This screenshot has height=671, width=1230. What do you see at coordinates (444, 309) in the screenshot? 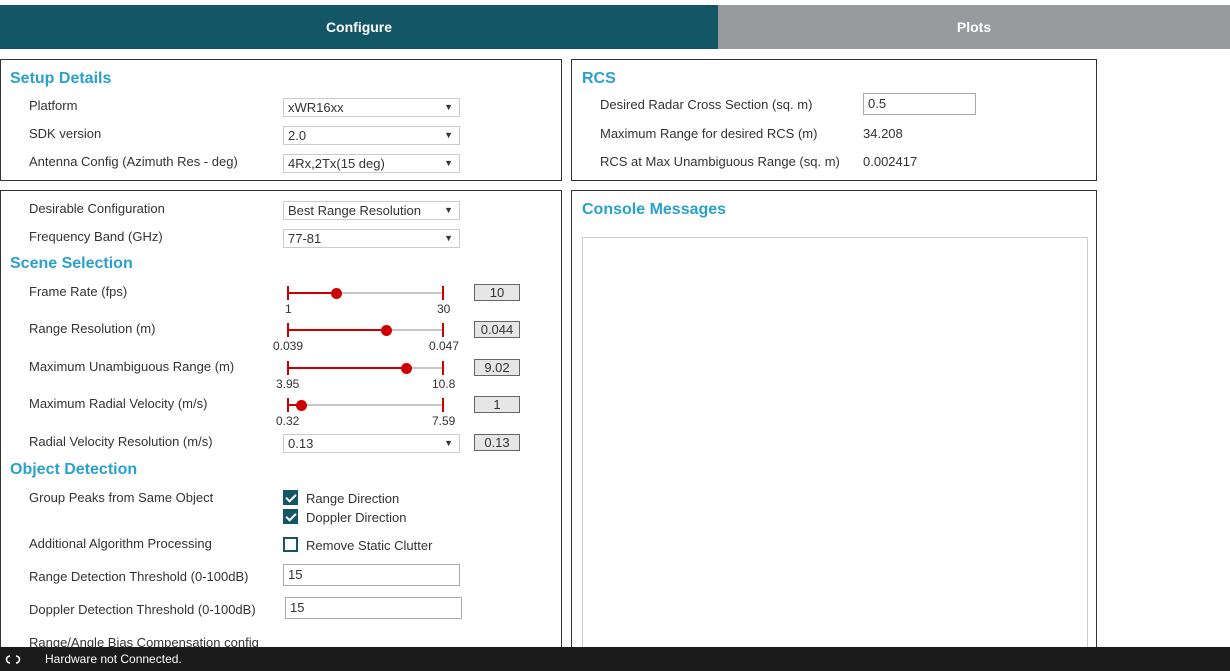
I see `frame-rate-max: 30` at bounding box center [444, 309].